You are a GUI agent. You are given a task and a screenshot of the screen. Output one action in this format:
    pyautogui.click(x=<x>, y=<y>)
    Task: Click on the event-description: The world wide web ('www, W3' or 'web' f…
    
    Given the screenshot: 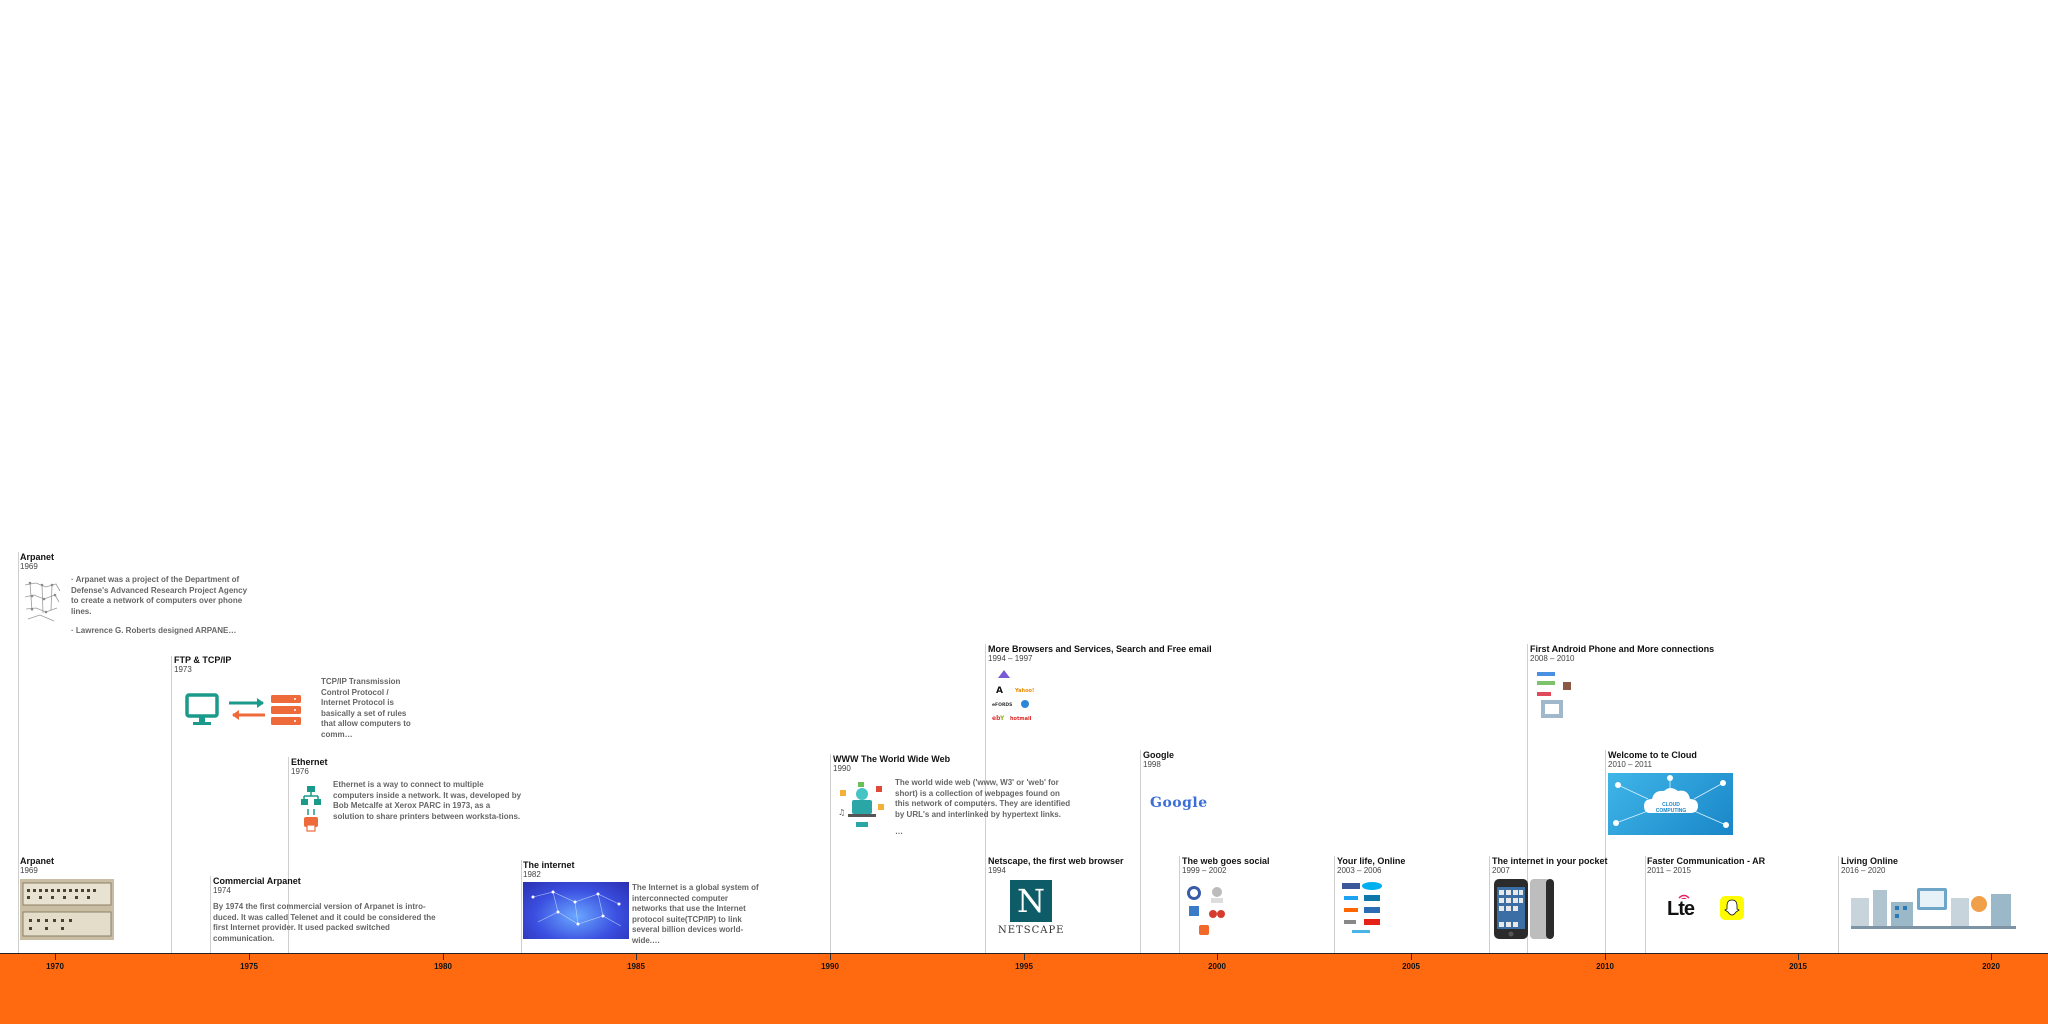 What is the action you would take?
    pyautogui.click(x=983, y=798)
    